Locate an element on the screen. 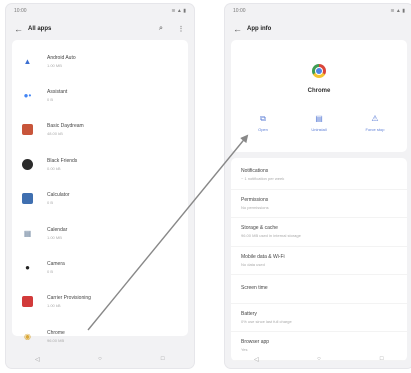 This screenshot has height=373, width=411. open-label: Open is located at coordinates (263, 129).